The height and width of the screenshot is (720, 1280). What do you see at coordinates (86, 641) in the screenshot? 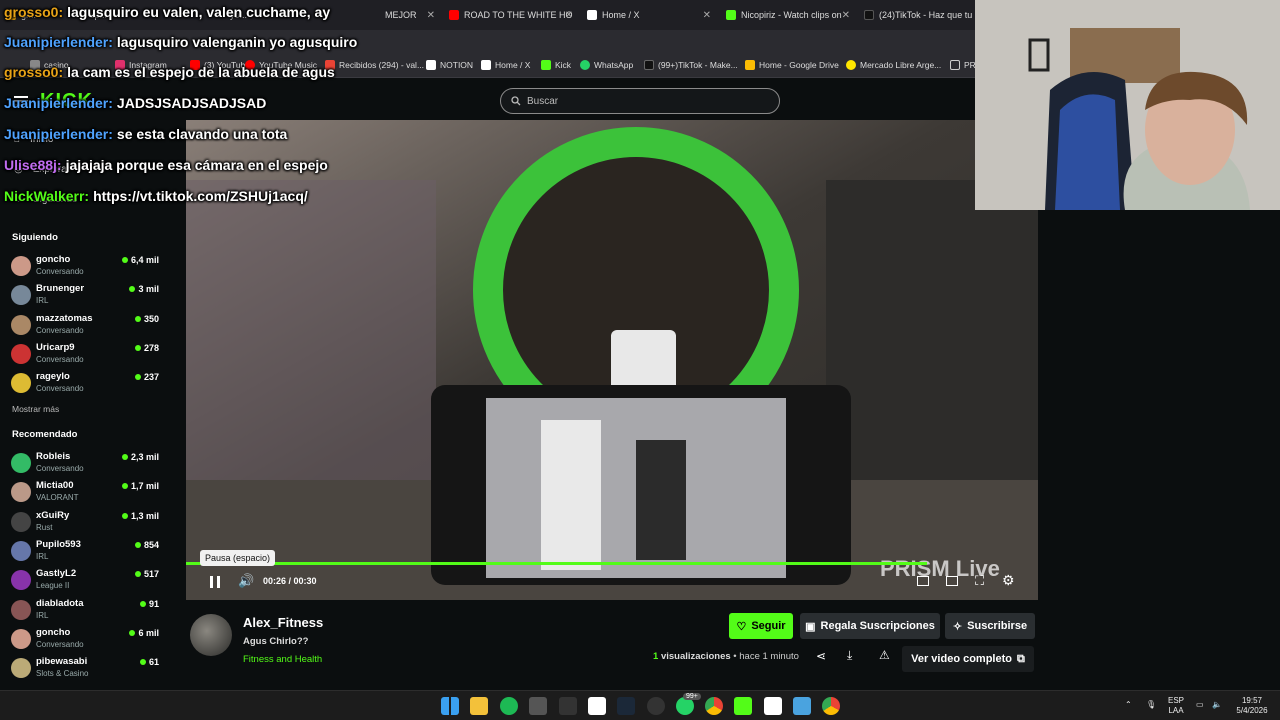
I see `sidebar-channel: goncho Conversando 6 mil` at bounding box center [86, 641].